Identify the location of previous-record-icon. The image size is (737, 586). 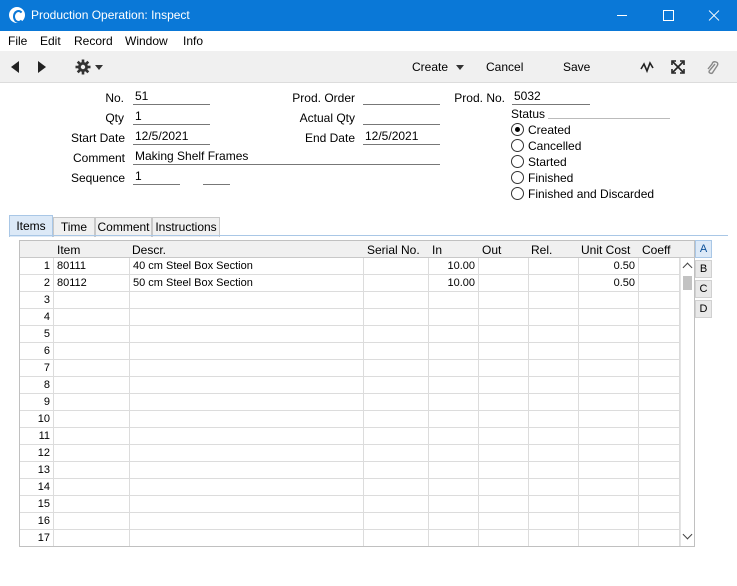
(15, 67).